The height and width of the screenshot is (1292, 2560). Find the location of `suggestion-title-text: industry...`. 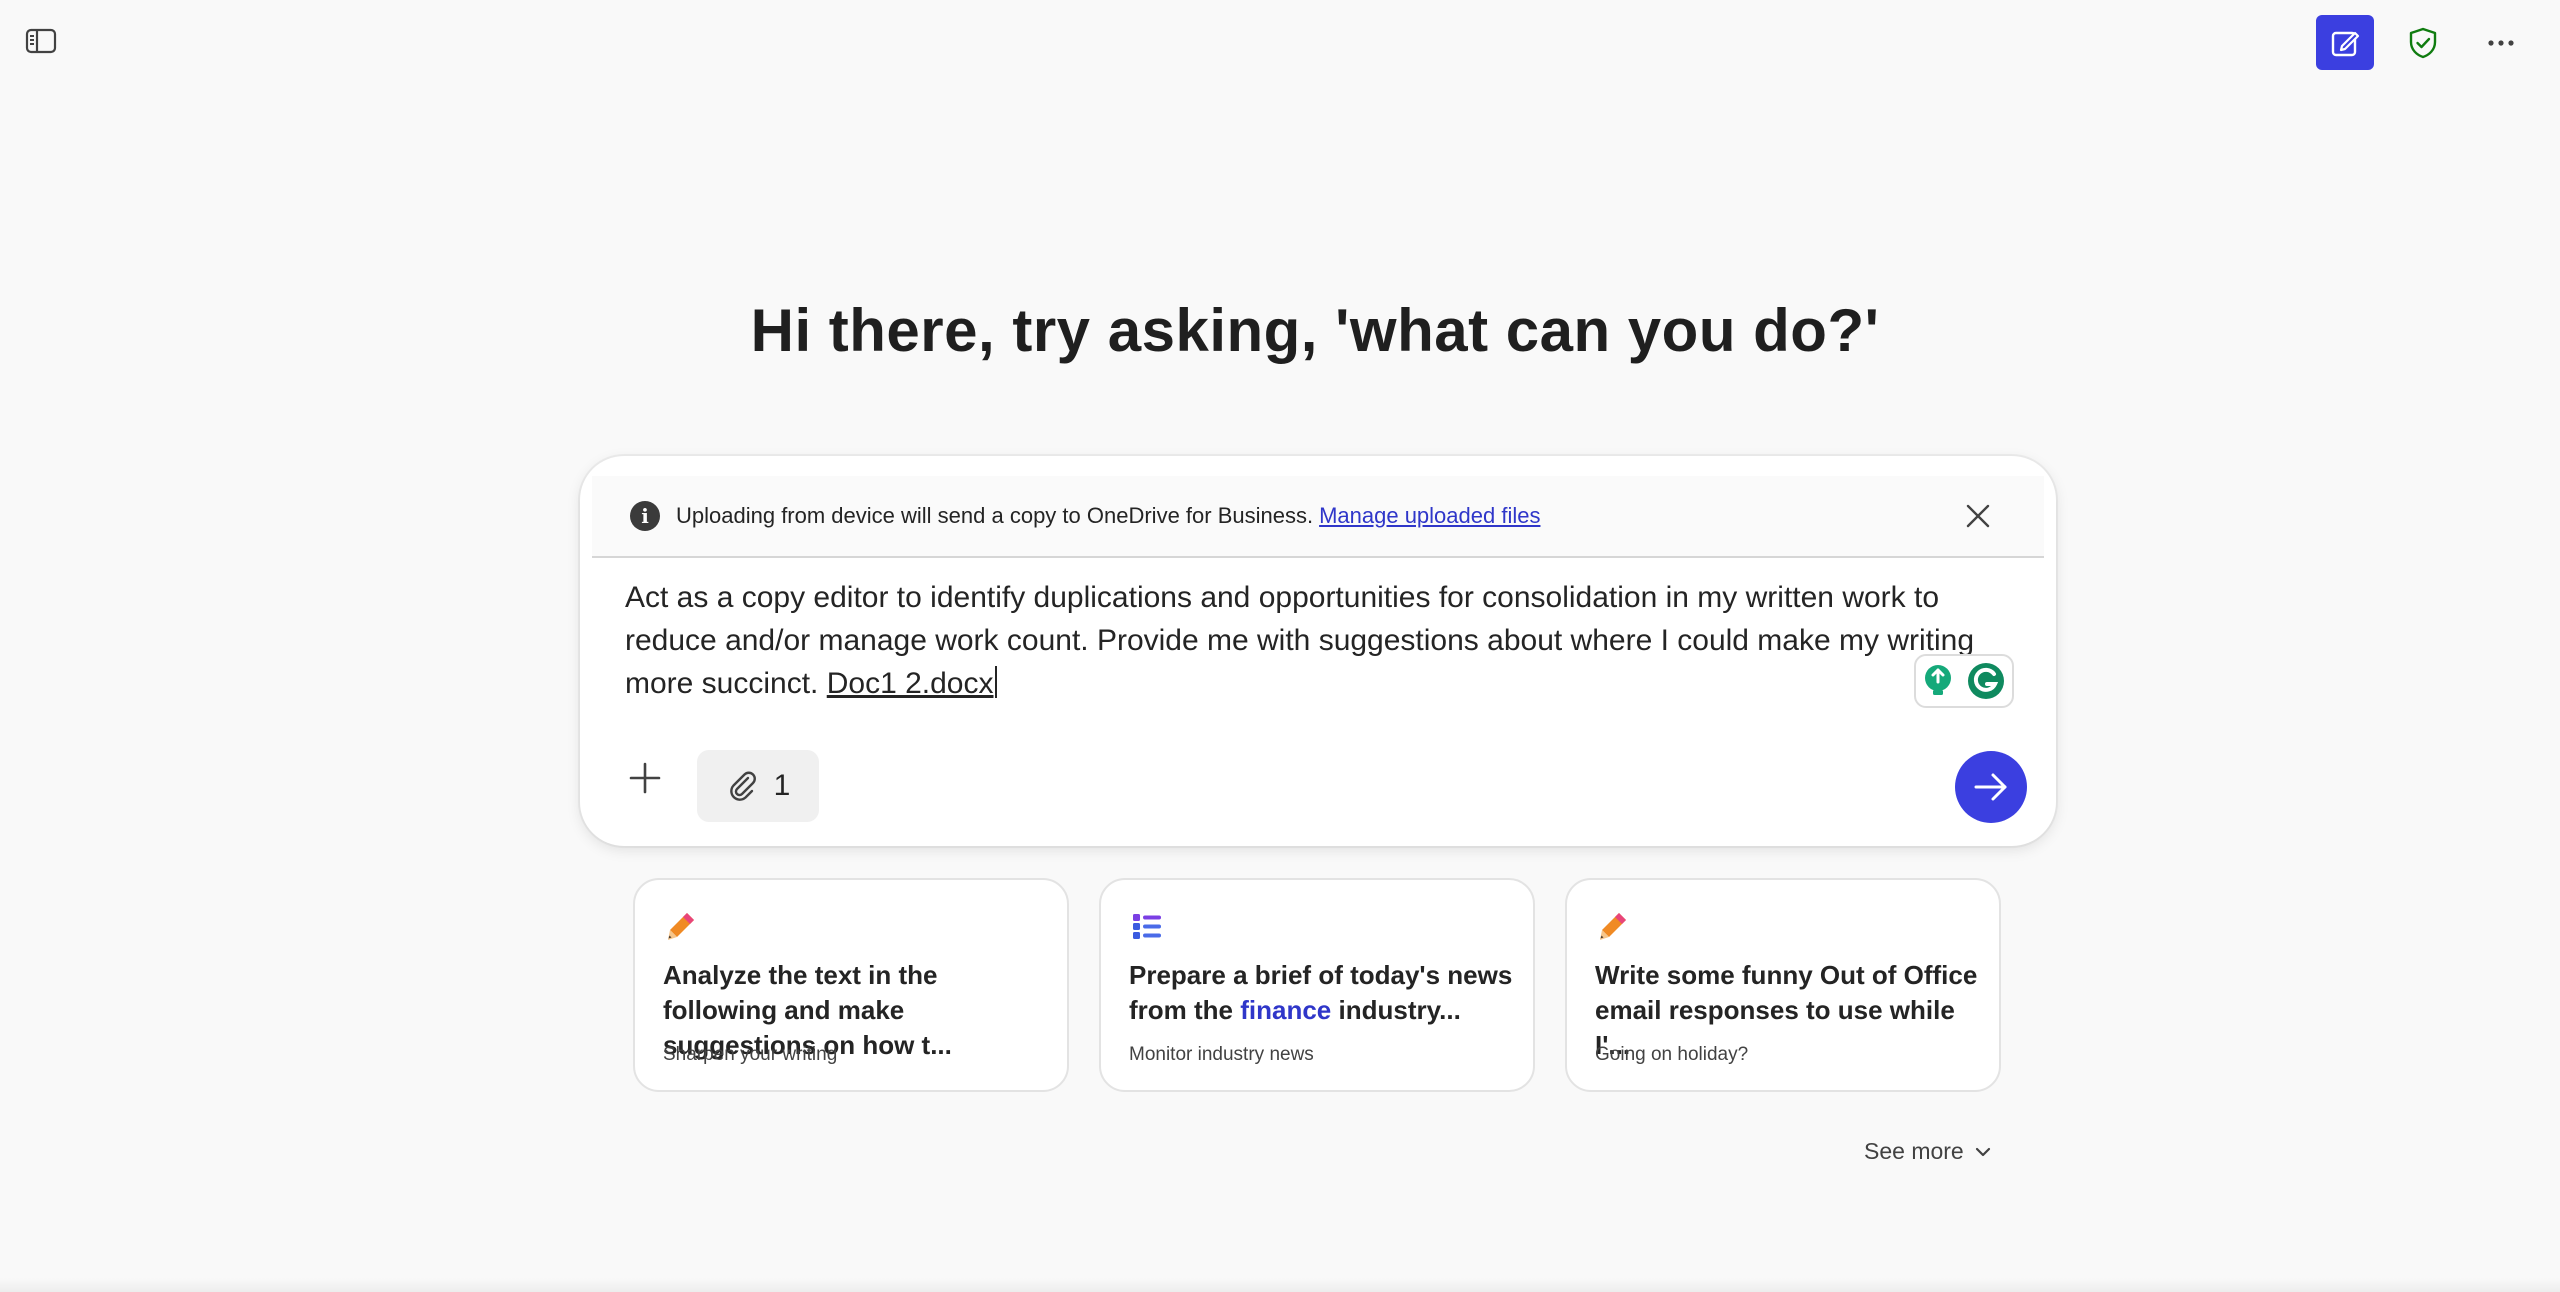

suggestion-title-text: industry... is located at coordinates (1396, 1010).